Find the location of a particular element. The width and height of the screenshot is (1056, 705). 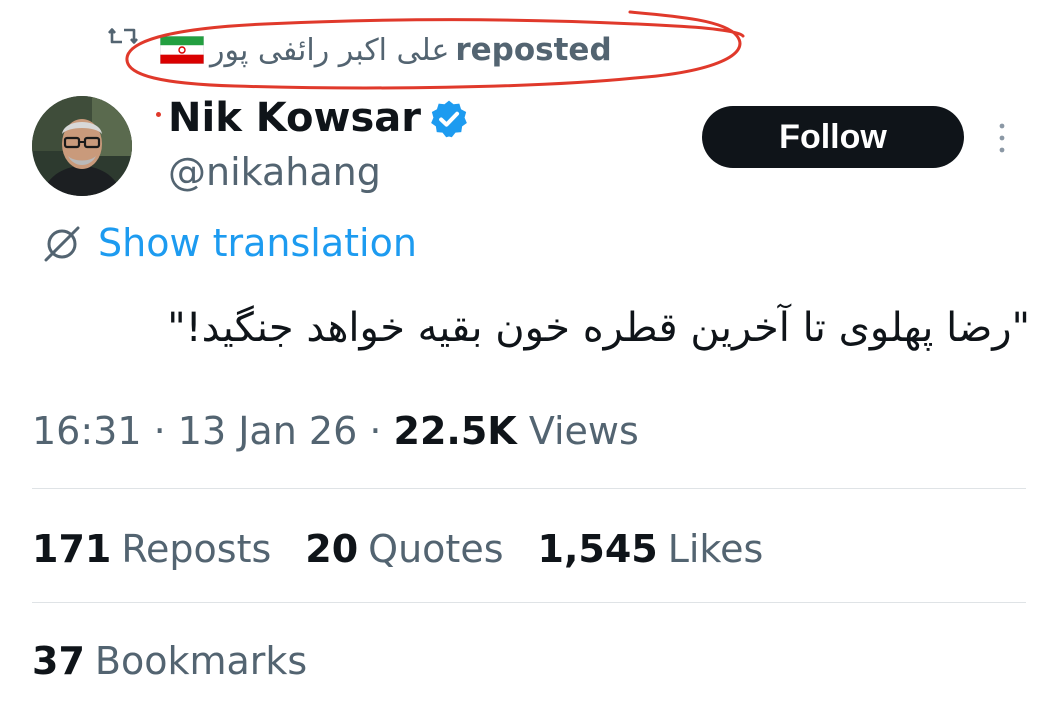

avatar is located at coordinates (82, 146).